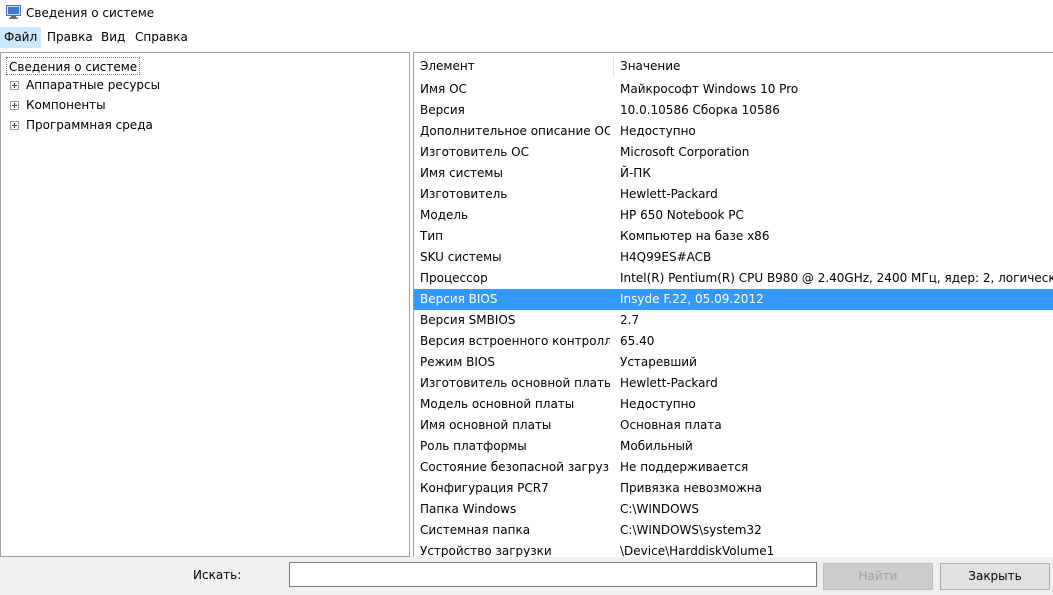 The width and height of the screenshot is (1053, 595). What do you see at coordinates (671, 425) in the screenshot?
I see `row-value: Основная плата` at bounding box center [671, 425].